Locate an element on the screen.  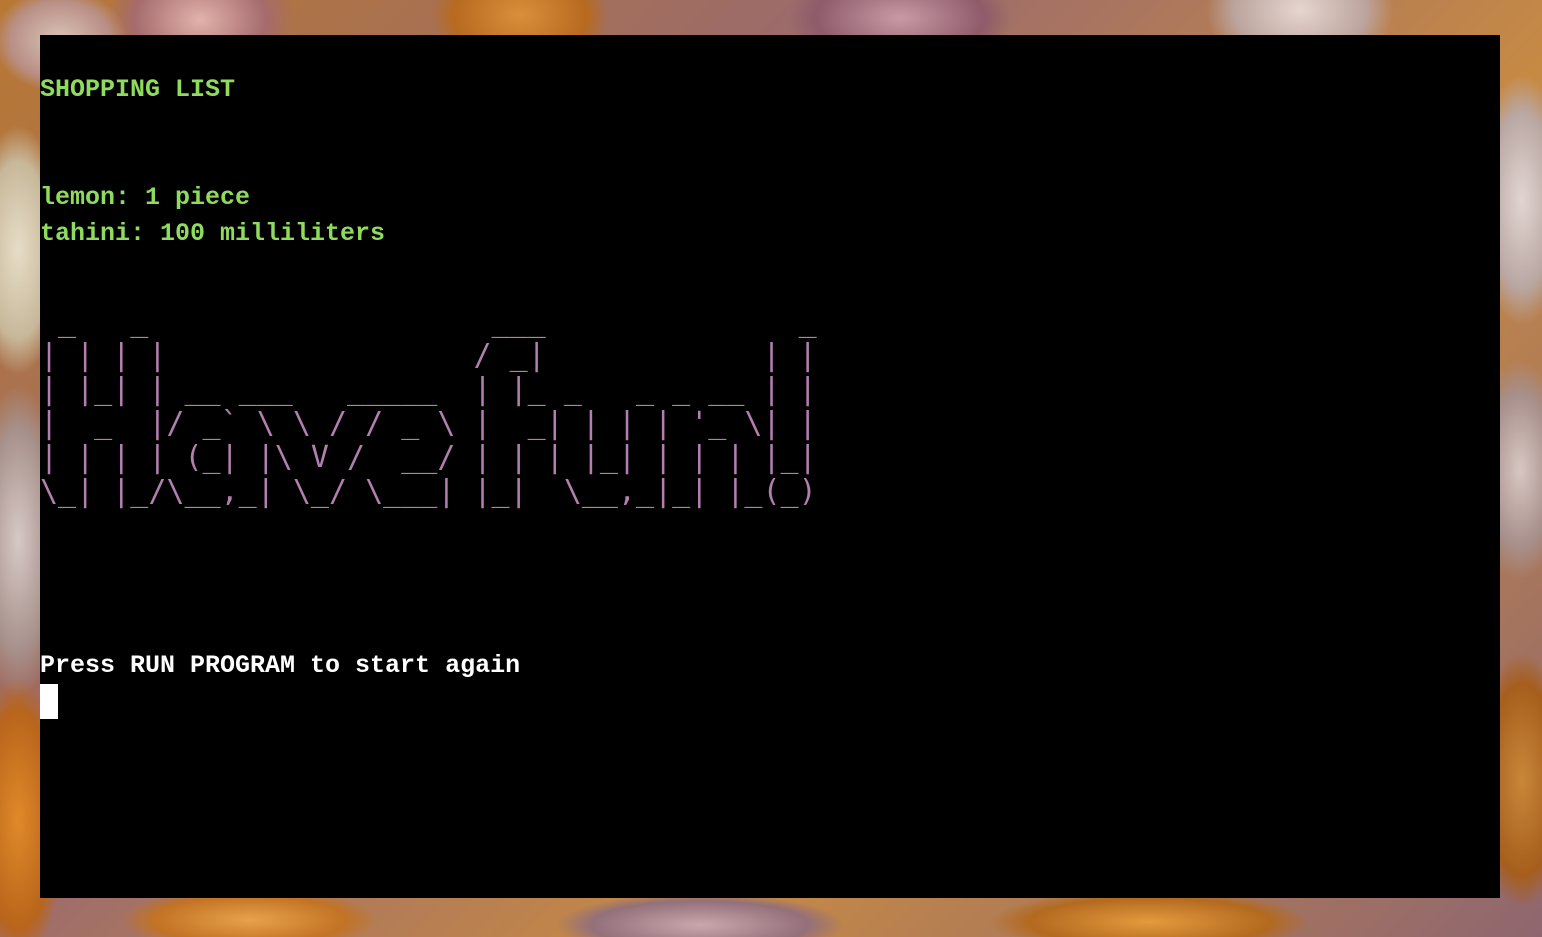
restart-prompt: Press RUN PROGRAM to start again is located at coordinates (280, 665).